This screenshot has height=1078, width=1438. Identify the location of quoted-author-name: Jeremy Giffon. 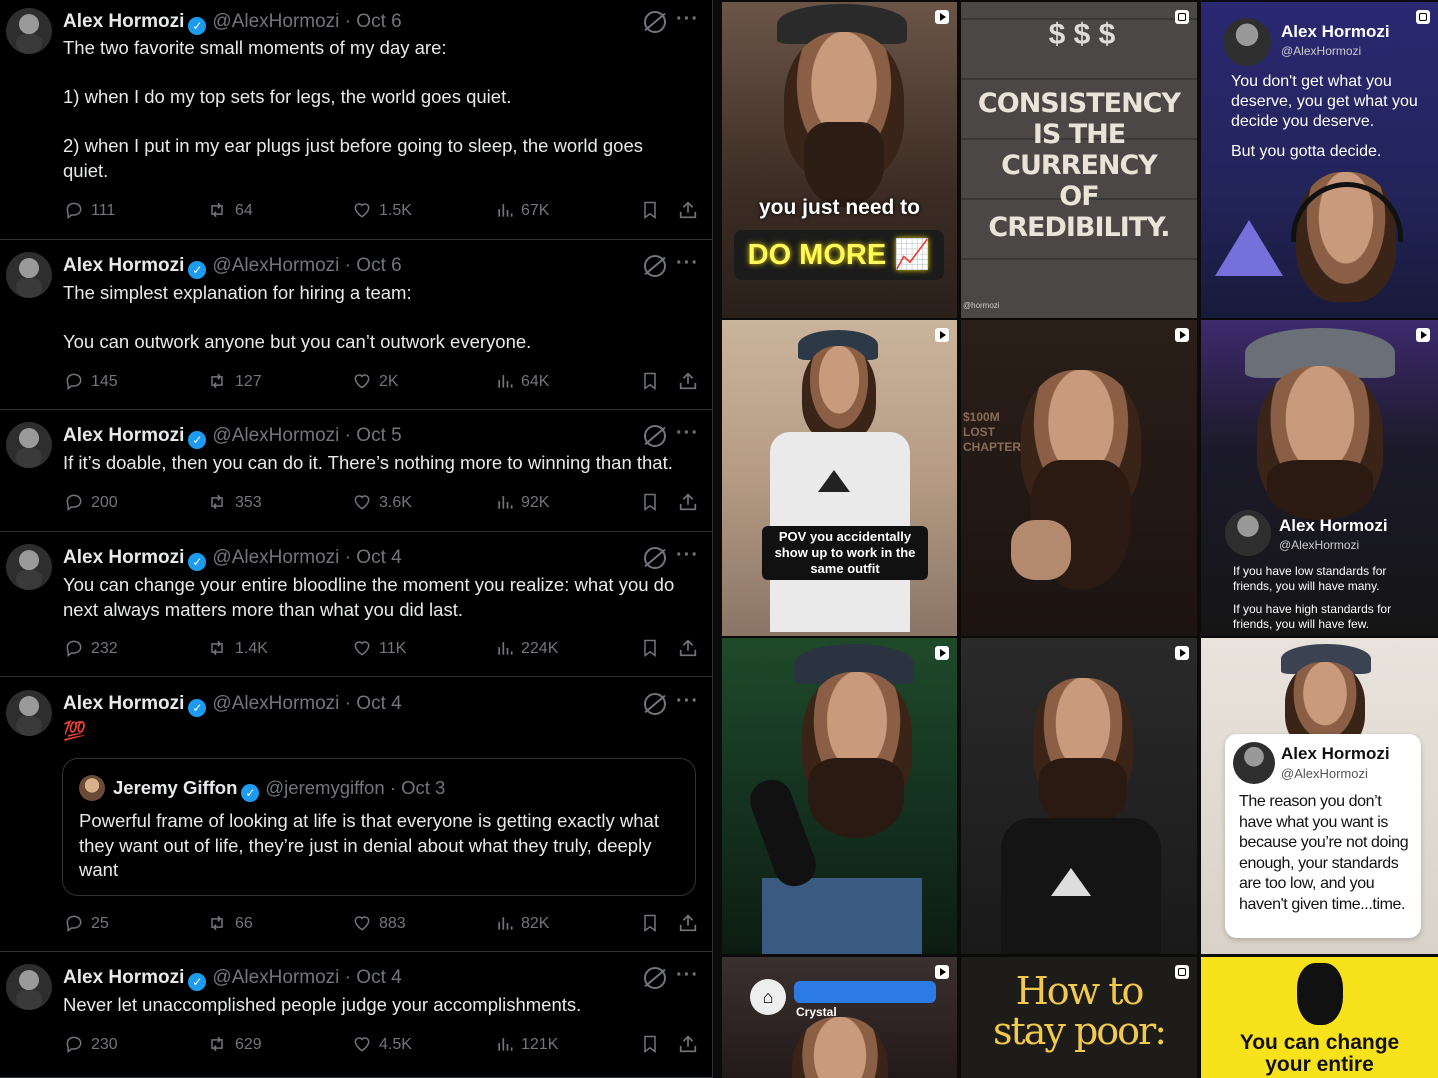
(175, 787).